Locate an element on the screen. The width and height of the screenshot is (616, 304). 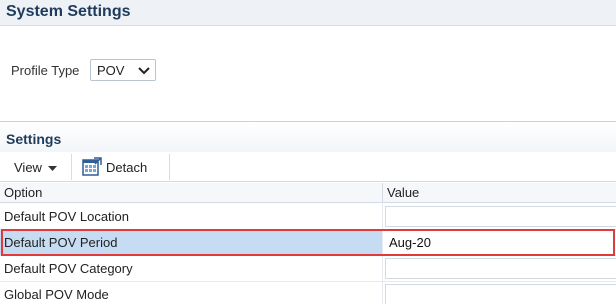
default-pov-category-input is located at coordinates (500, 268).